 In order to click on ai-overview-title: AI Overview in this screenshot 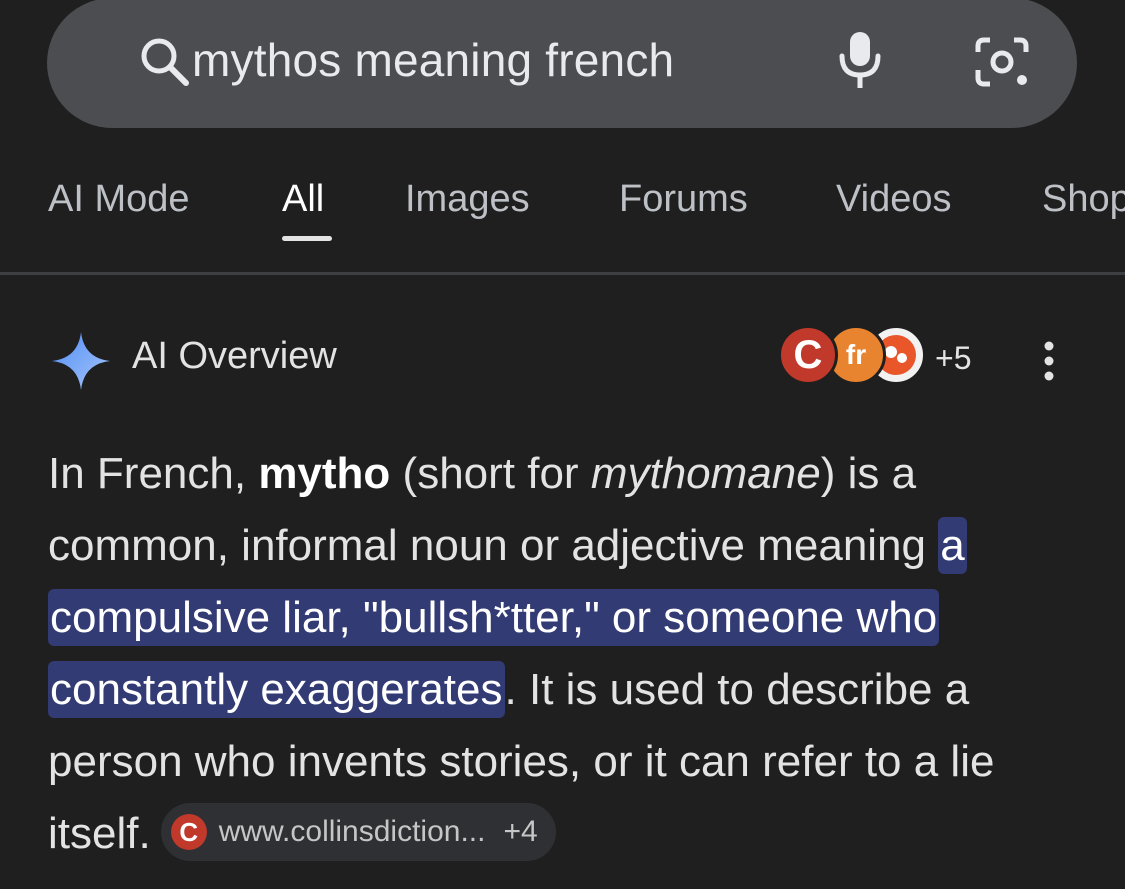, I will do `click(234, 356)`.